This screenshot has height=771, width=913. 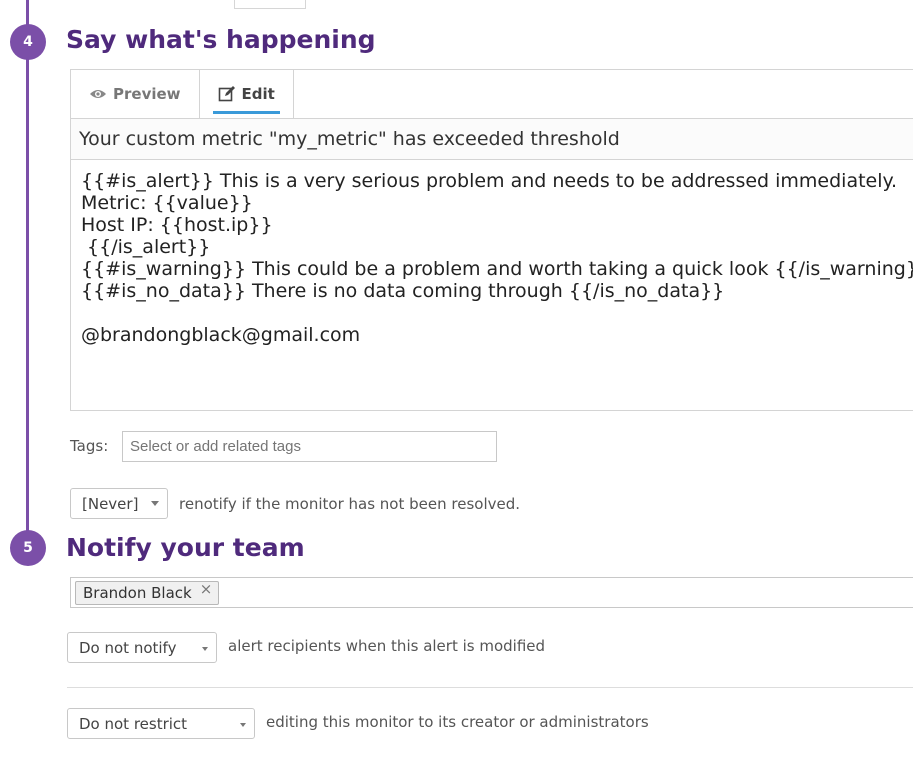 I want to click on renotify-select: [Never], so click(x=119, y=503).